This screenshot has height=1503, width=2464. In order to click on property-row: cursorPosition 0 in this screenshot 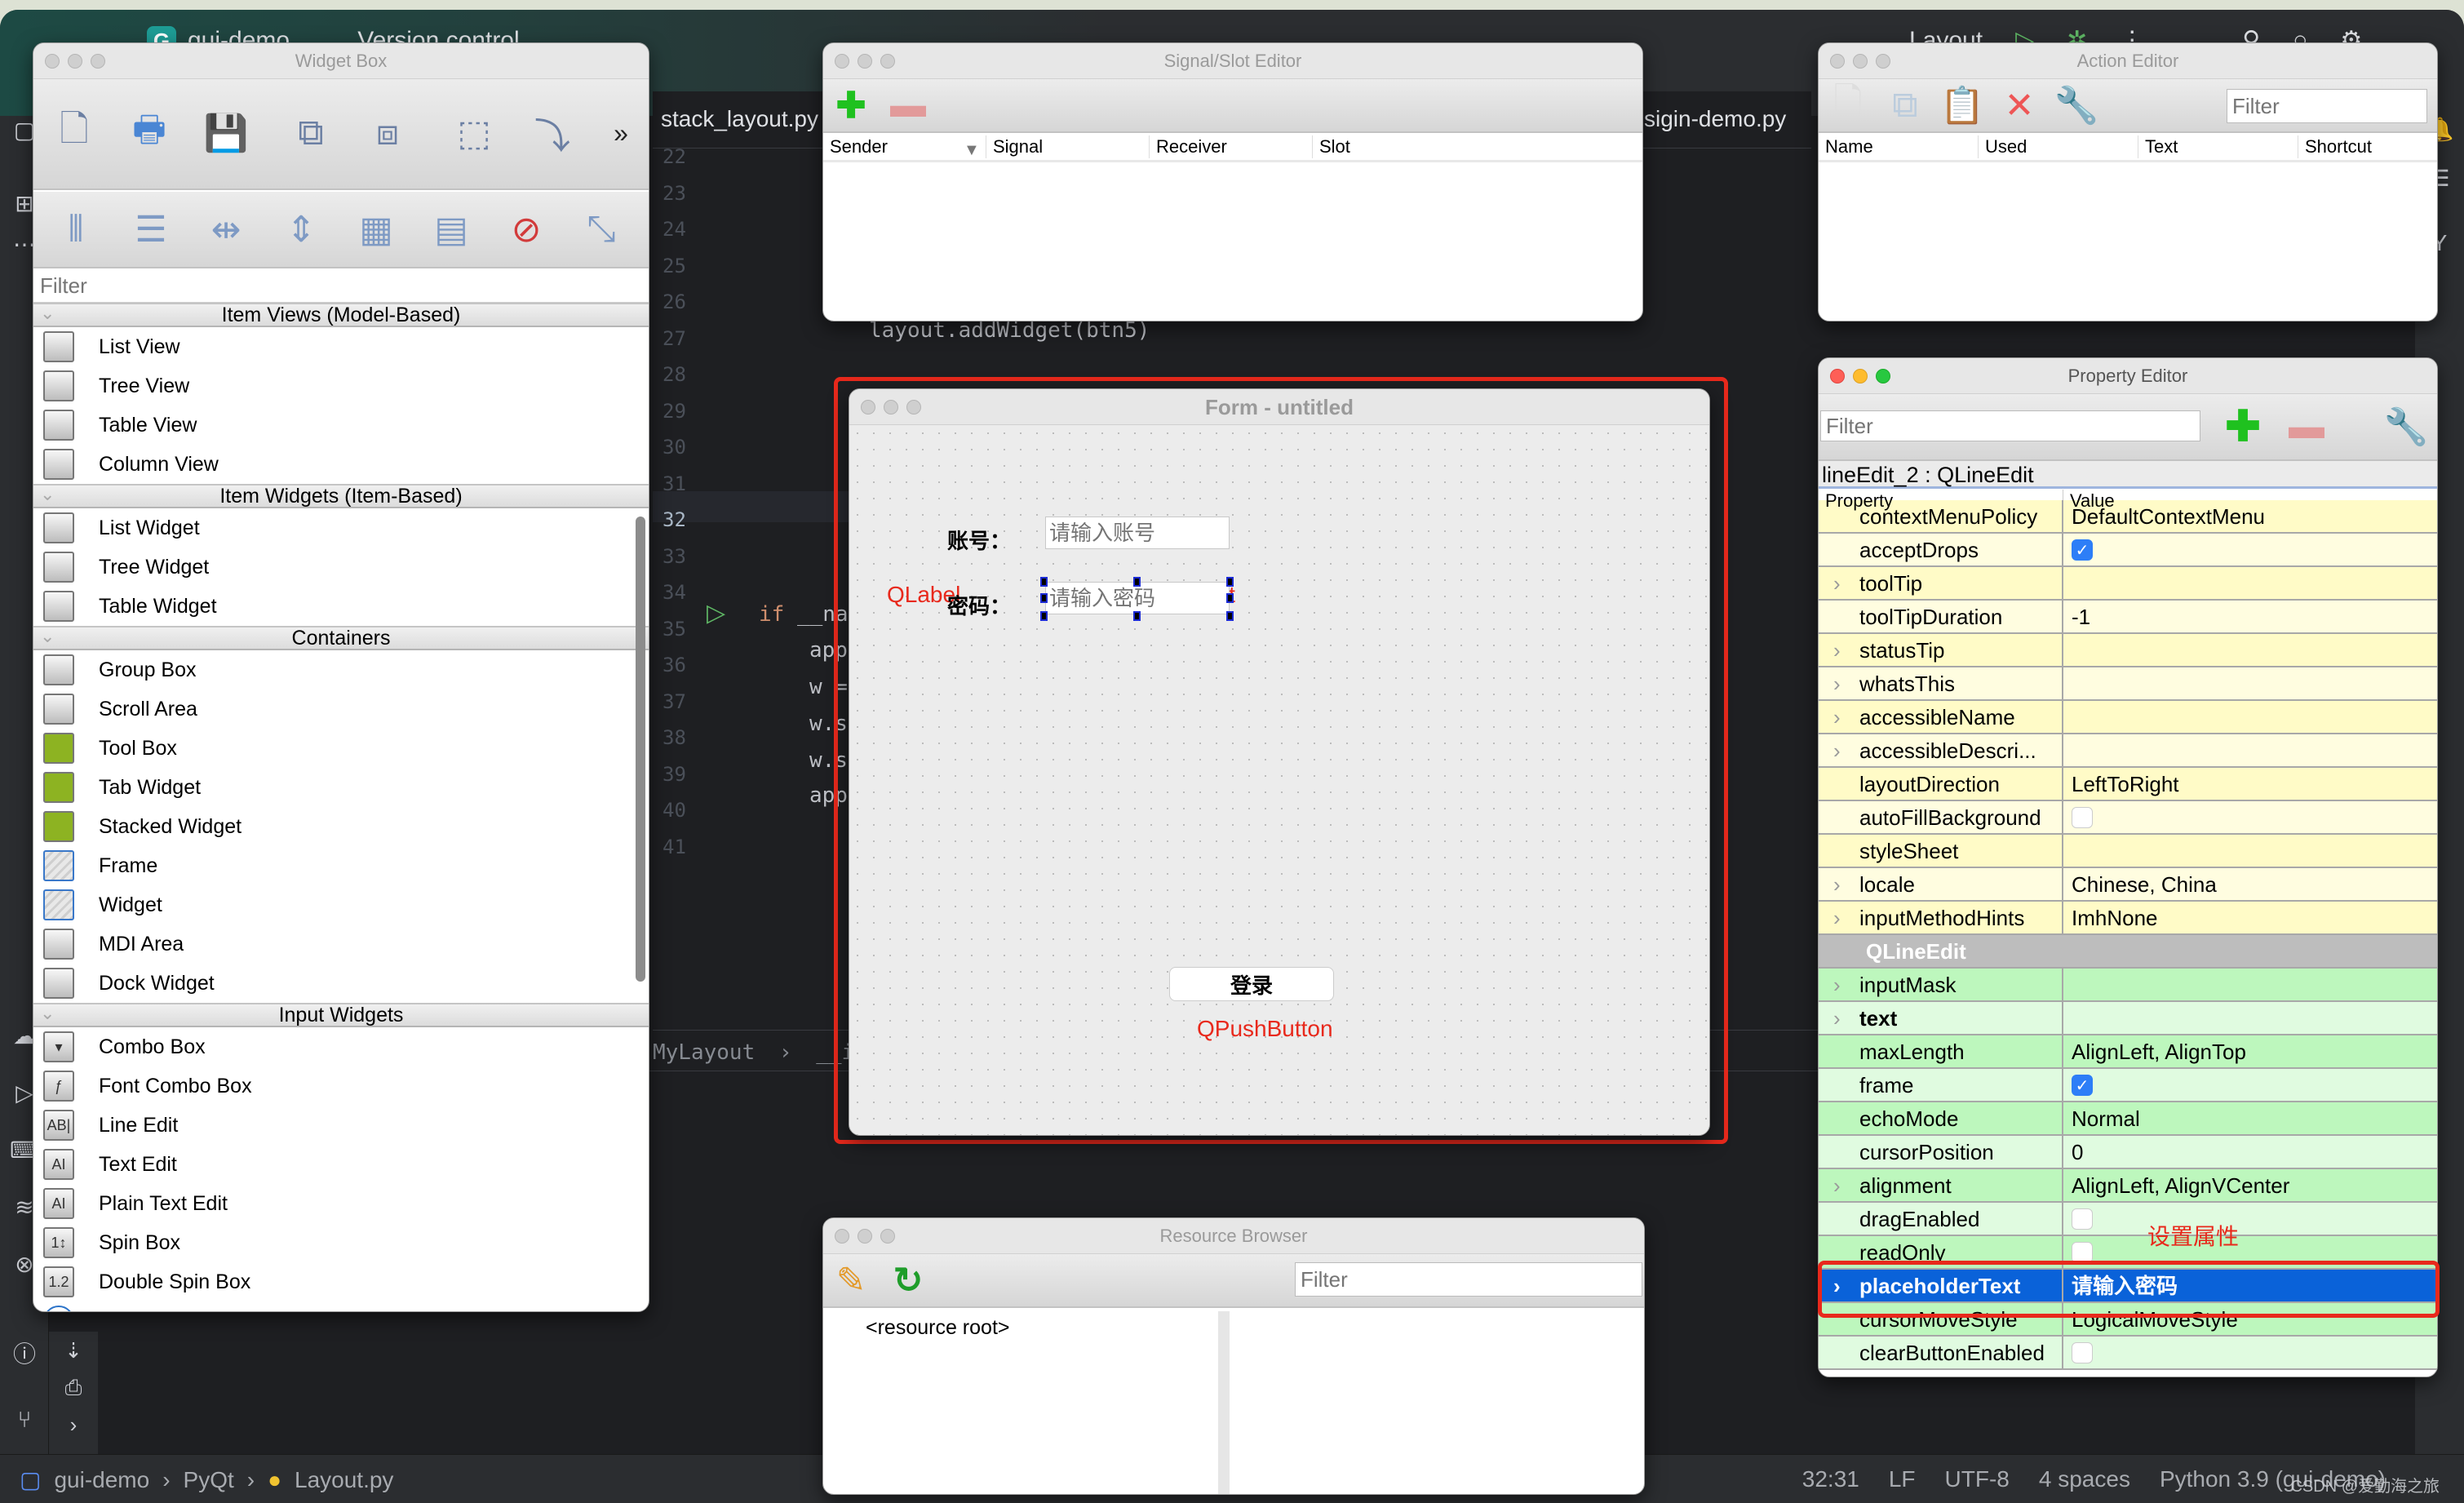, I will do `click(2128, 1152)`.